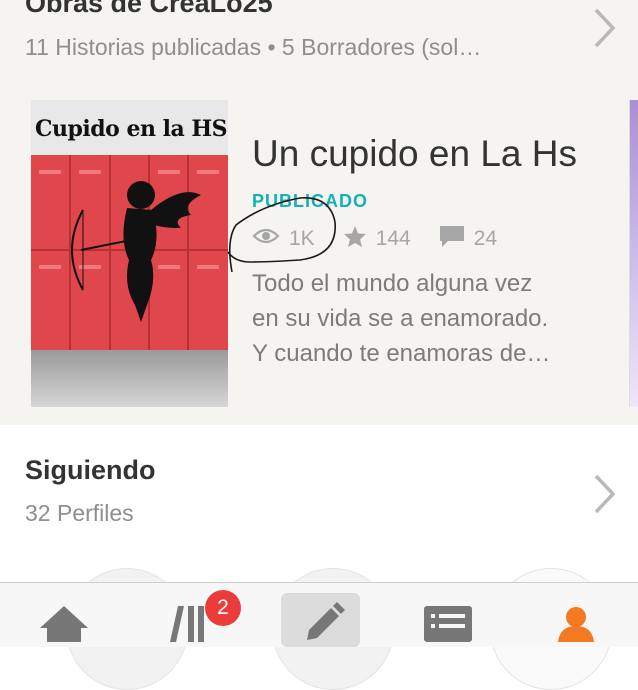 The width and height of the screenshot is (638, 690). Describe the element at coordinates (414, 154) in the screenshot. I see `story-title: Un cupido en La Hs` at that location.